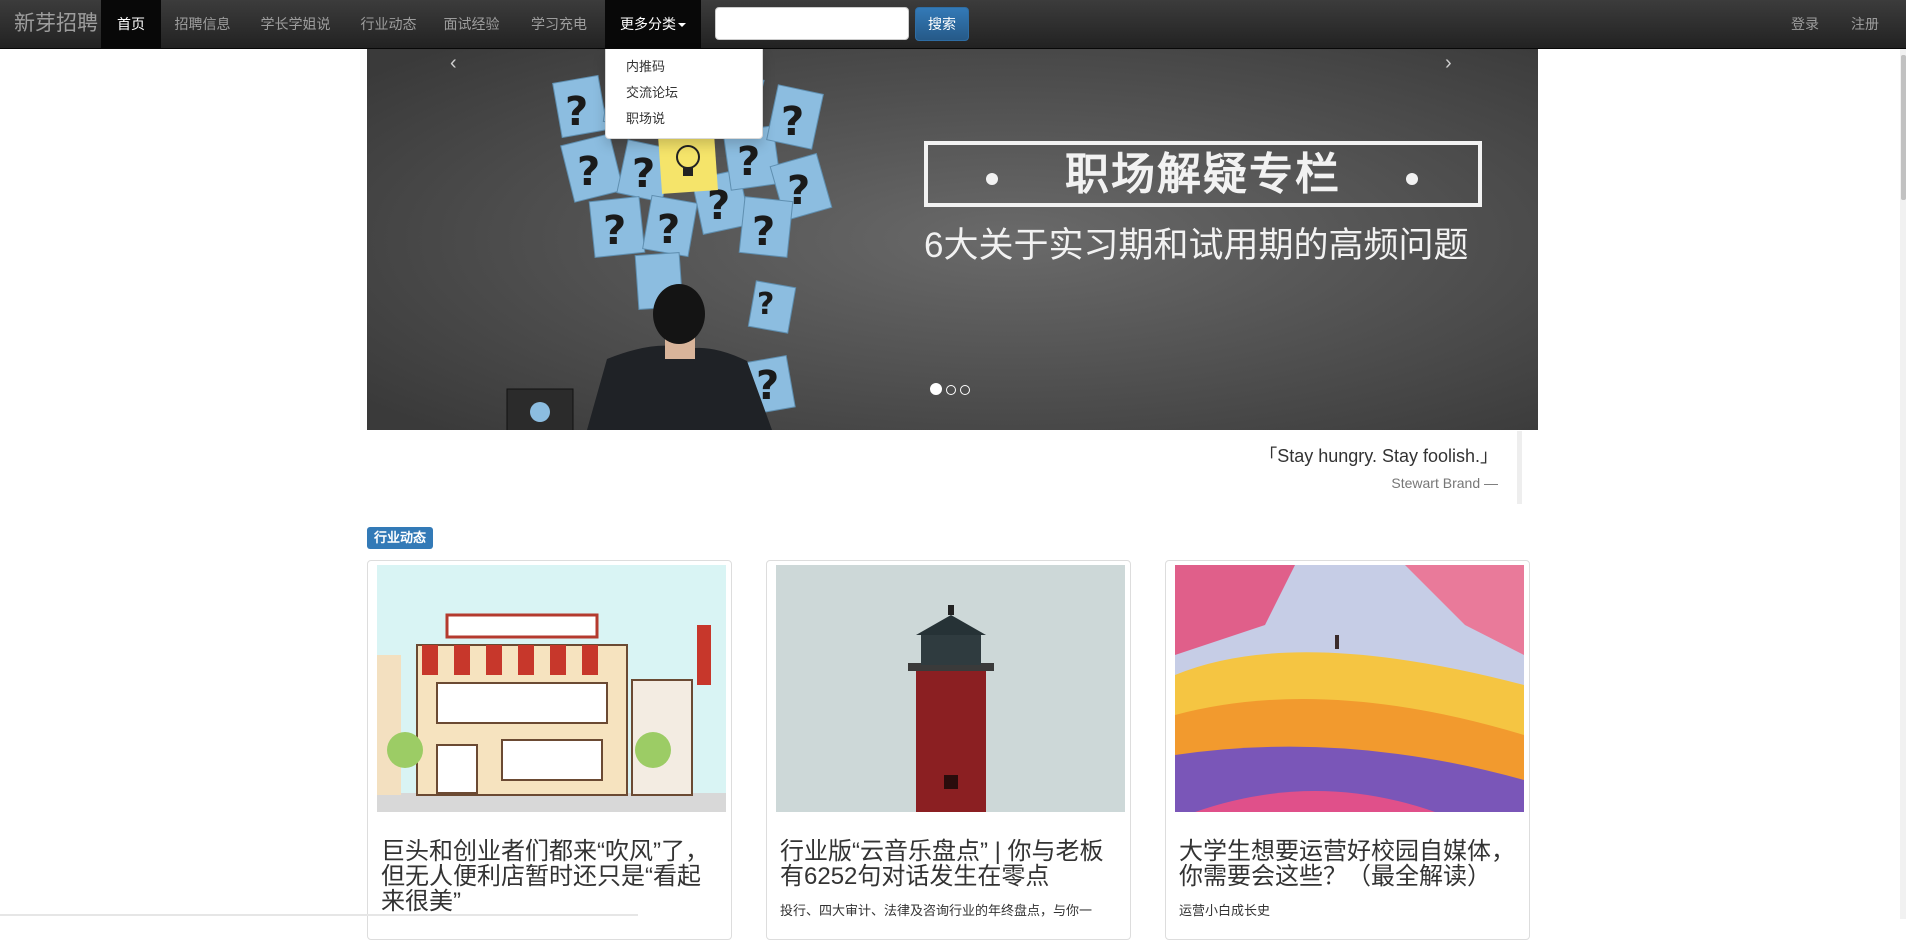 This screenshot has width=1906, height=940. I want to click on article-desc: 投行、四大审计、法律及咨询行业的年终盘点，与你一, so click(936, 910).